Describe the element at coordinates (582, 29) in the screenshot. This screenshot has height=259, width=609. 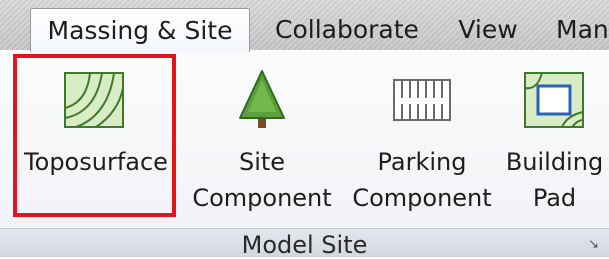
I see `tab-manage: Man` at that location.